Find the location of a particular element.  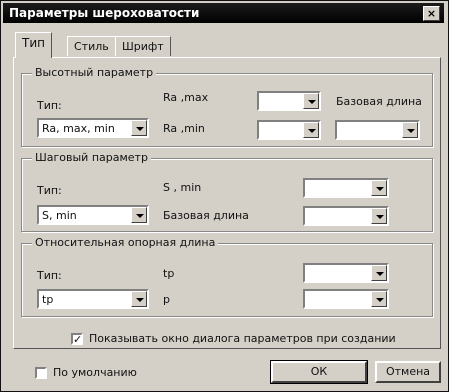

s-min-select is located at coordinates (346, 188).